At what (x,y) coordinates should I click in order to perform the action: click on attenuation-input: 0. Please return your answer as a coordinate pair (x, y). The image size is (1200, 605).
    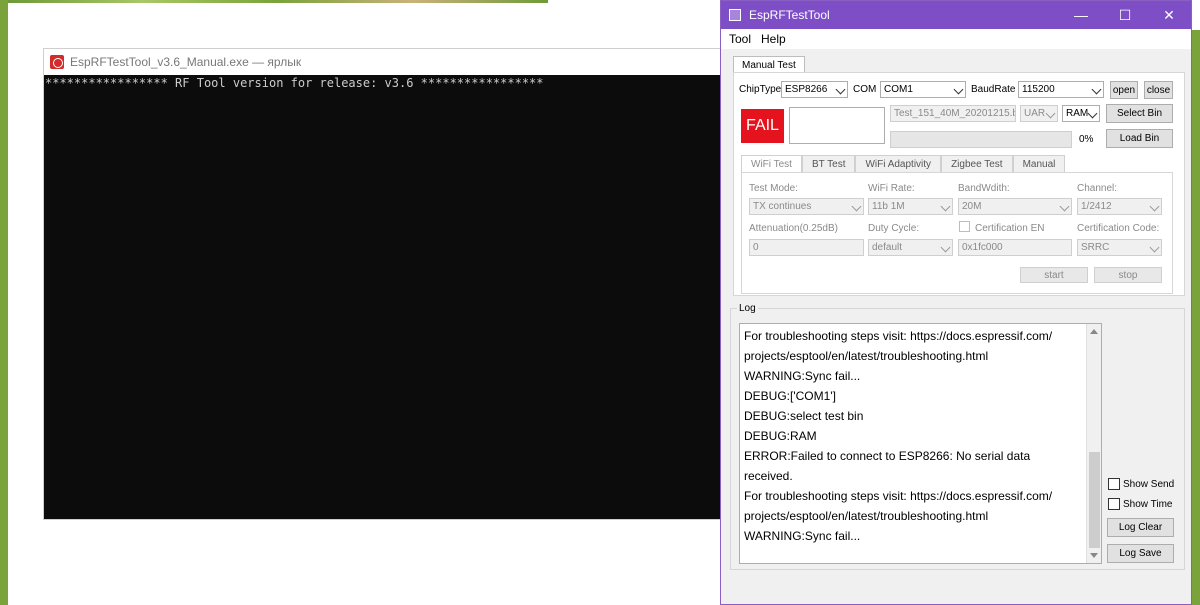
    Looking at the image, I should click on (806, 247).